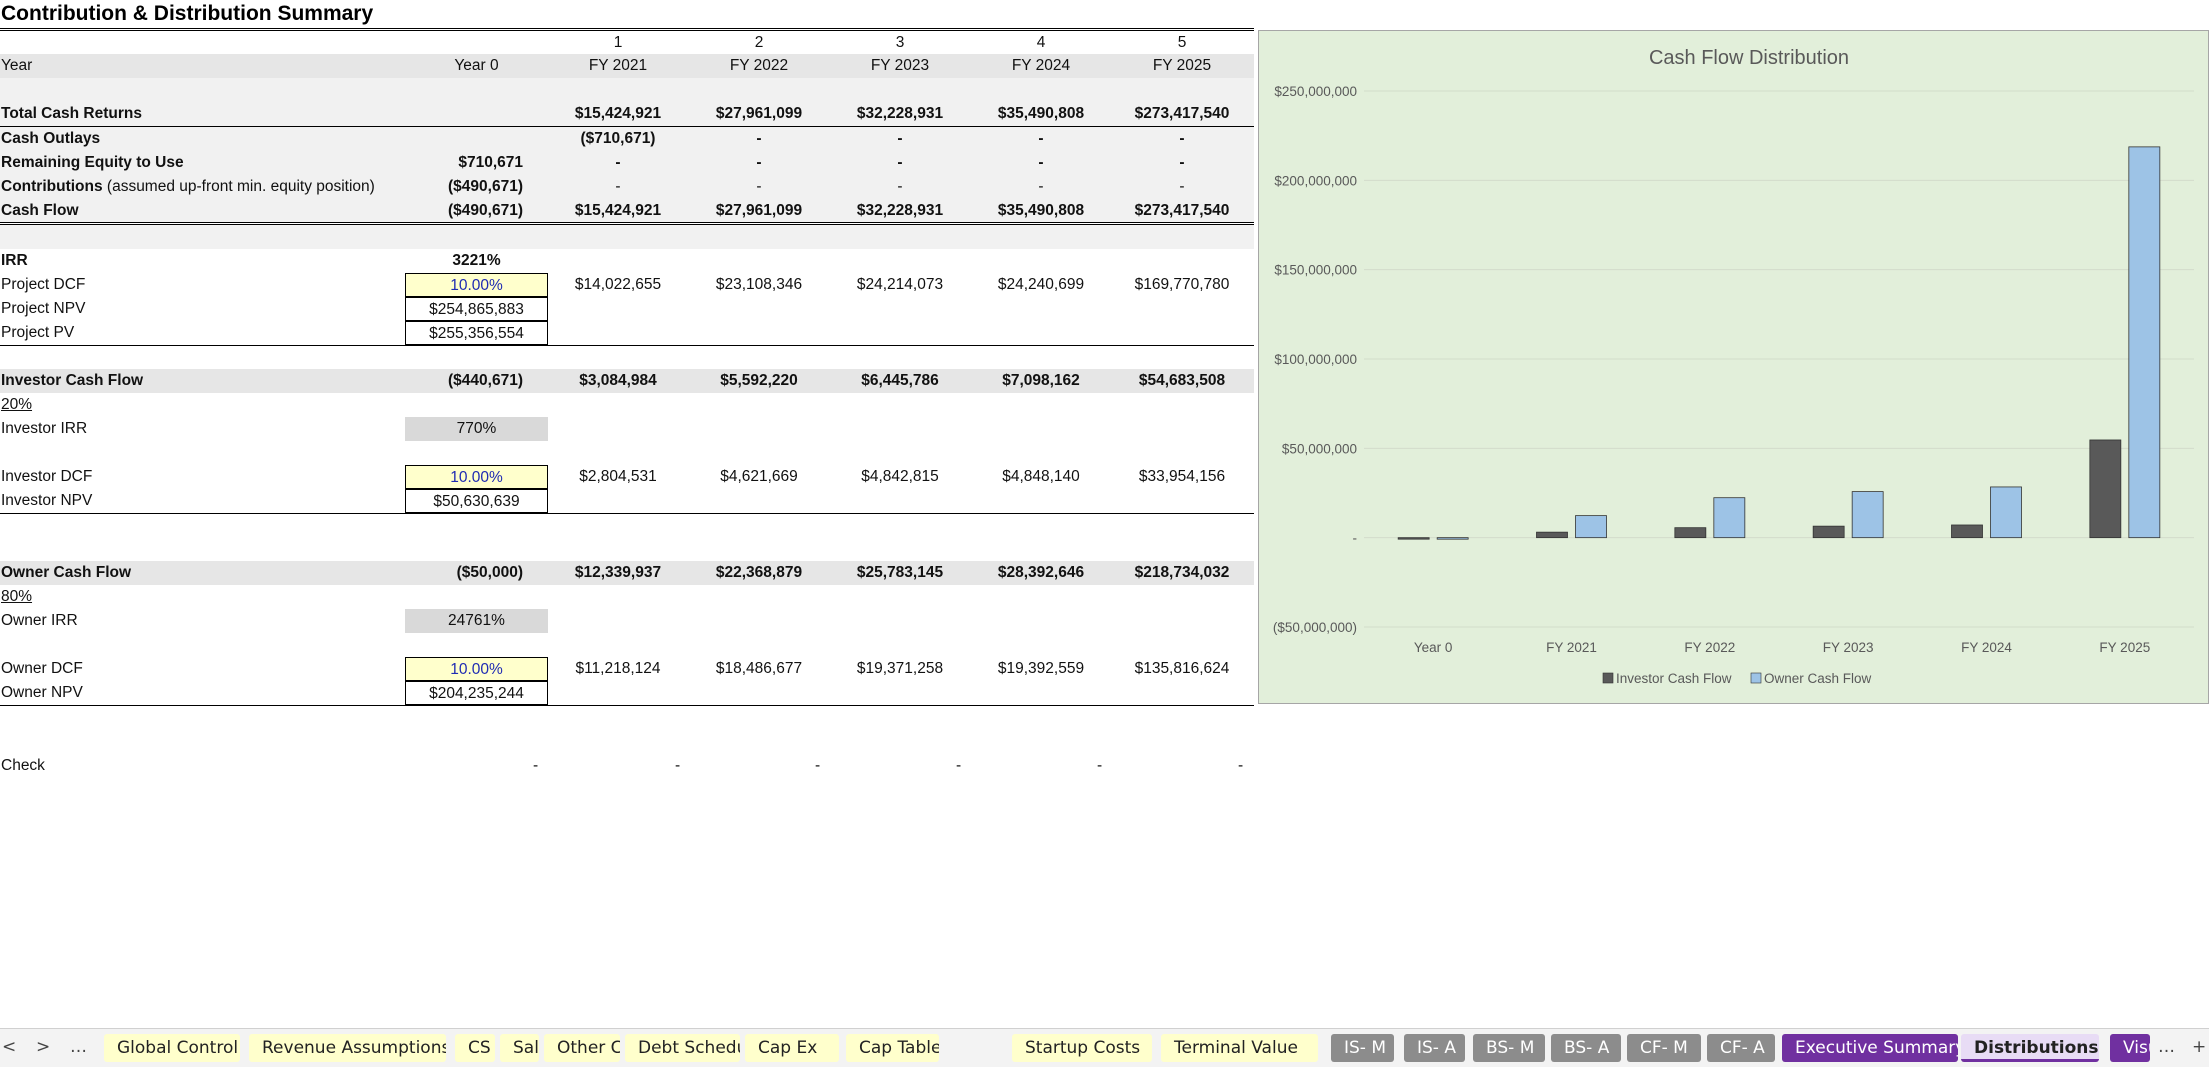  What do you see at coordinates (23, 766) in the screenshot?
I see `row-label: Check` at bounding box center [23, 766].